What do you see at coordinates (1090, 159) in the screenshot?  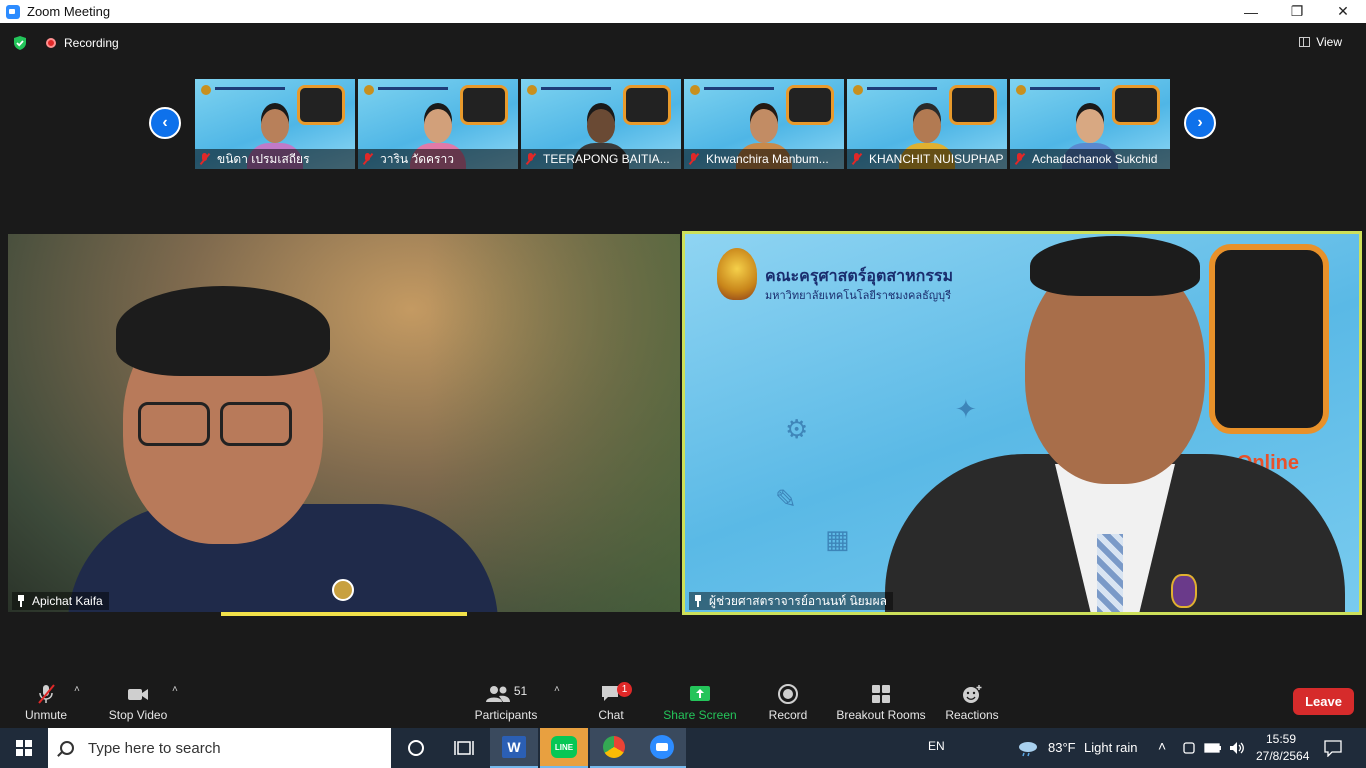 I see `thumbnail-name-bar: Achadachanok Sukchid` at bounding box center [1090, 159].